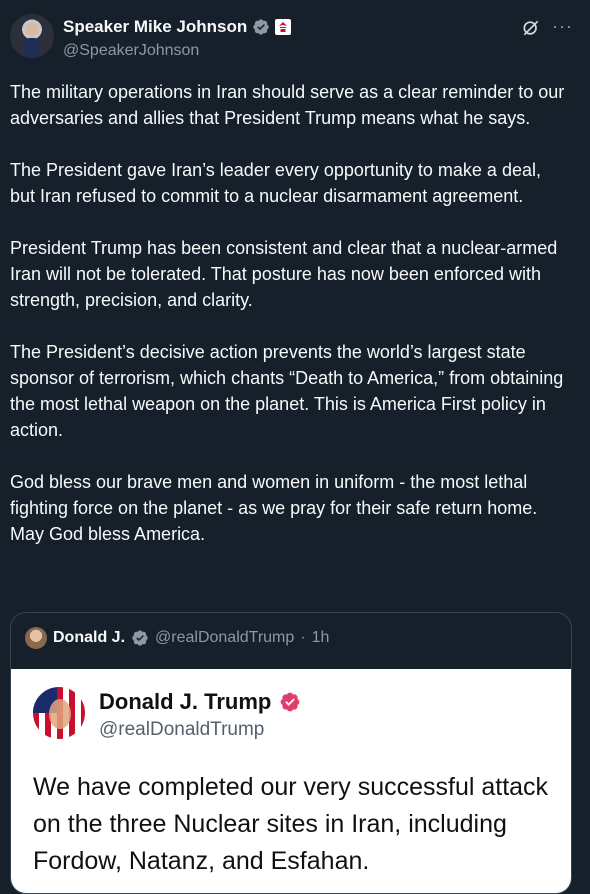 The height and width of the screenshot is (894, 590). I want to click on author-name-row: Speaker Mike Johnson, so click(177, 27).